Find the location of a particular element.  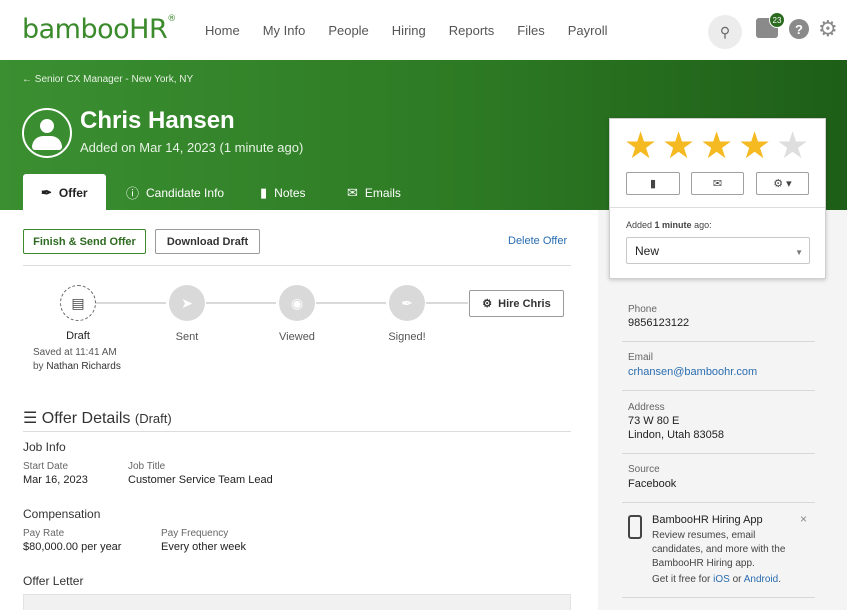

promo-cta: Get it free for iOS or Android. is located at coordinates (716, 579).